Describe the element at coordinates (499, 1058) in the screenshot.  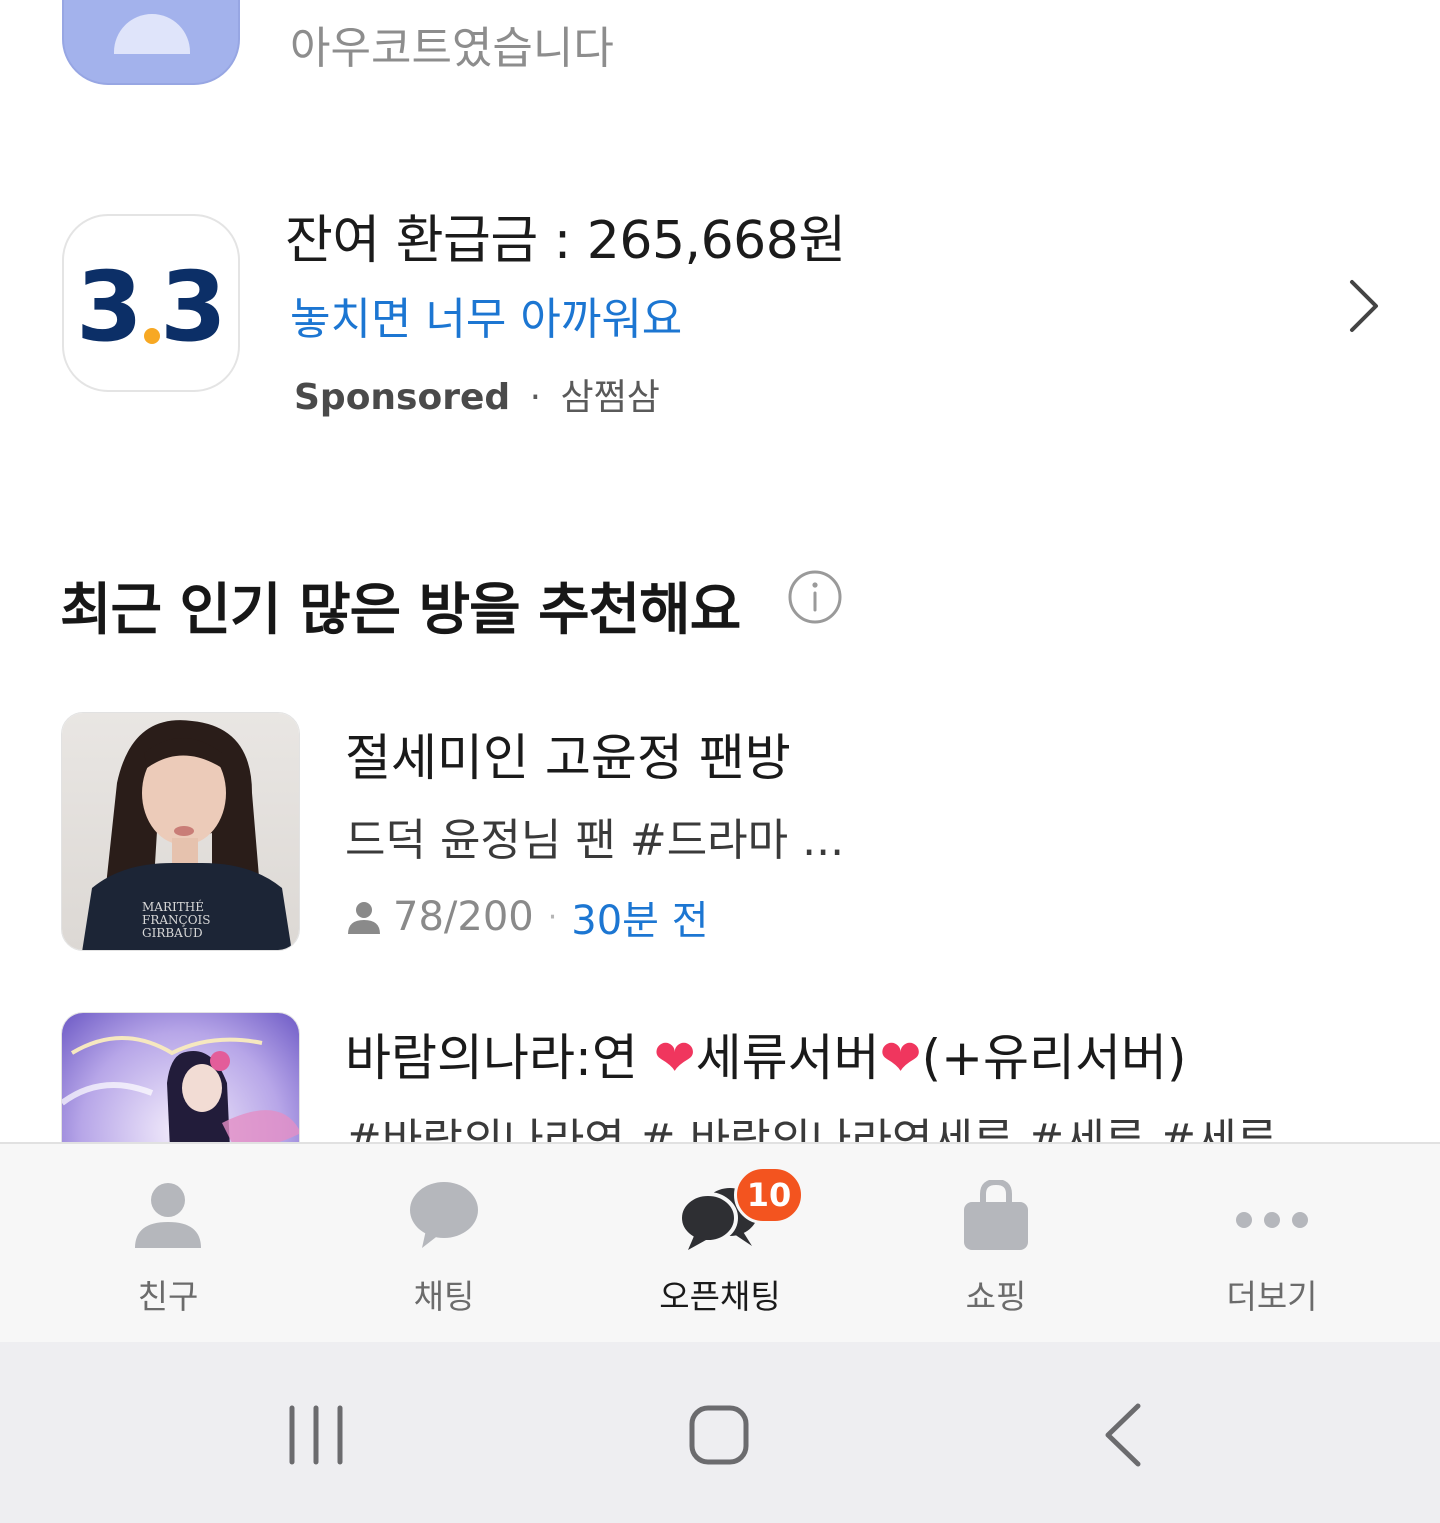
I see `room-name-prefix: 바람의나라:연` at that location.